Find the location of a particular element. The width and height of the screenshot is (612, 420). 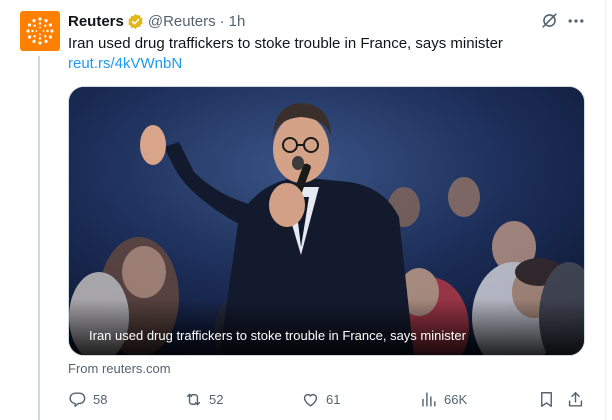

reuters-logo is located at coordinates (40, 31).